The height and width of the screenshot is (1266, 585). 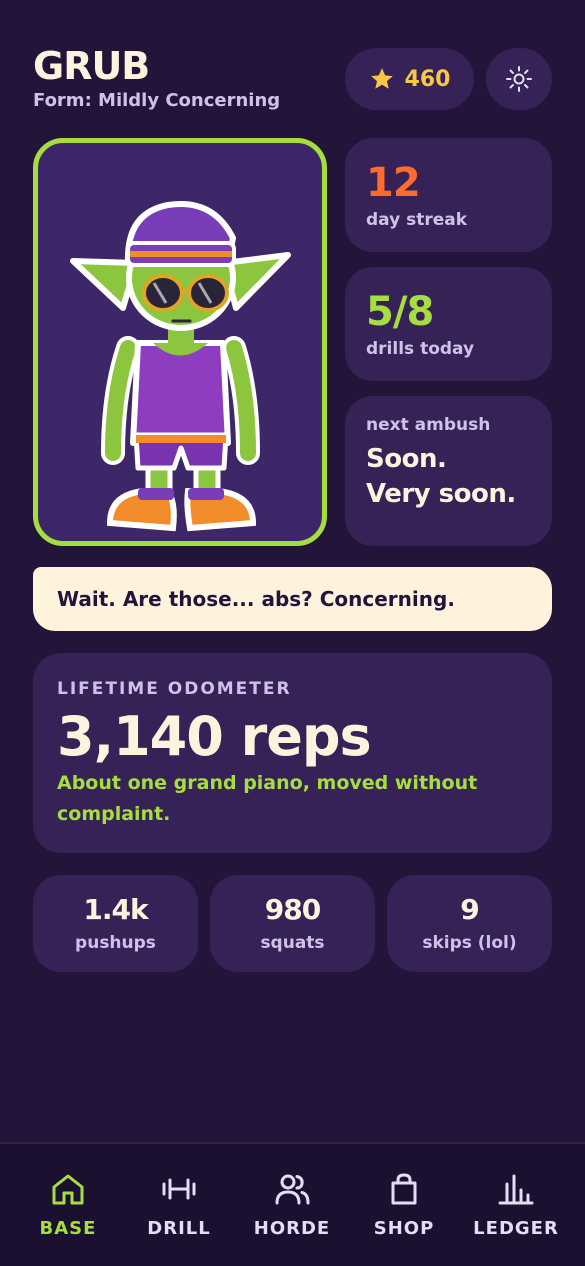 What do you see at coordinates (174, 689) in the screenshot?
I see `odometer-label: LIFETIME ODOMETER` at bounding box center [174, 689].